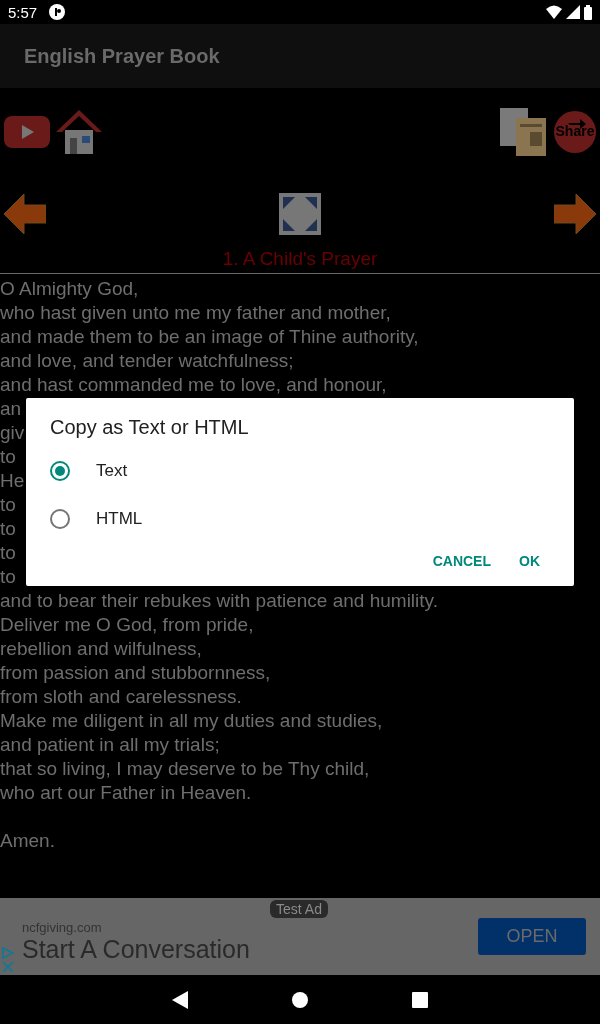  Describe the element at coordinates (112, 471) in the screenshot. I see `option-label: Text` at that location.